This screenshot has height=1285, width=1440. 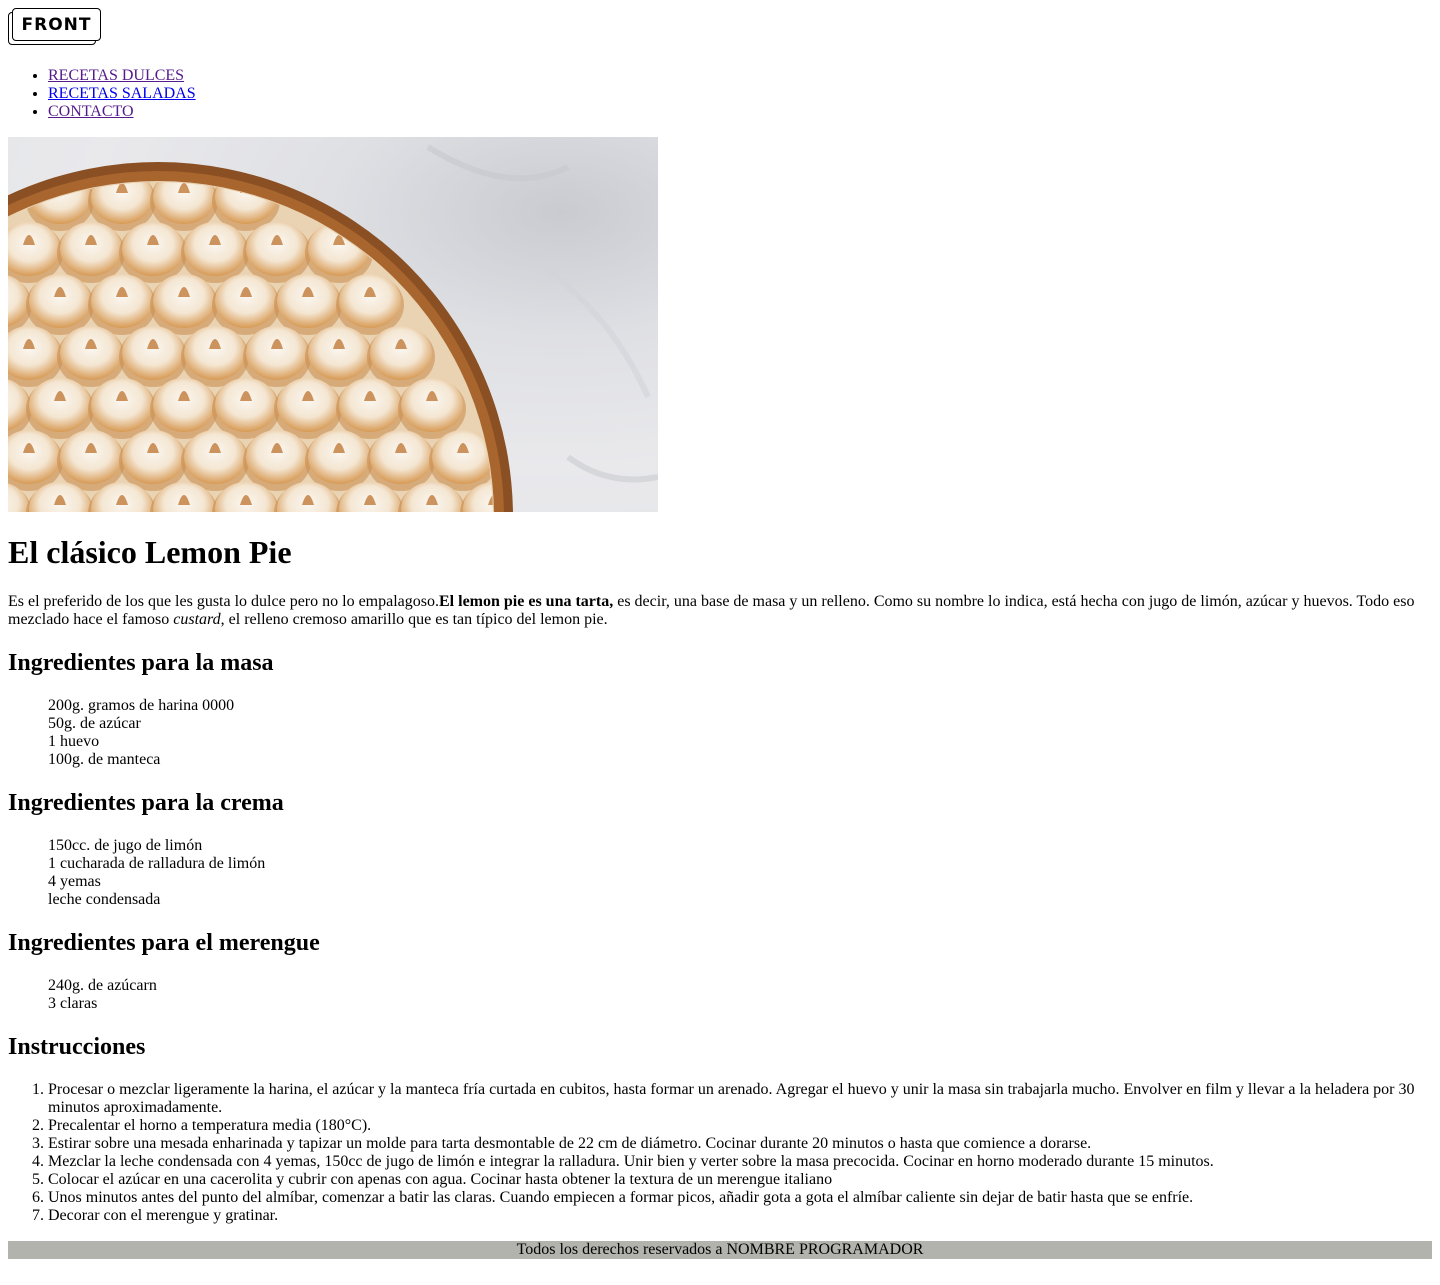 What do you see at coordinates (157, 863) in the screenshot?
I see `ingredient-item: 1 cucharada de ralladura de limón` at bounding box center [157, 863].